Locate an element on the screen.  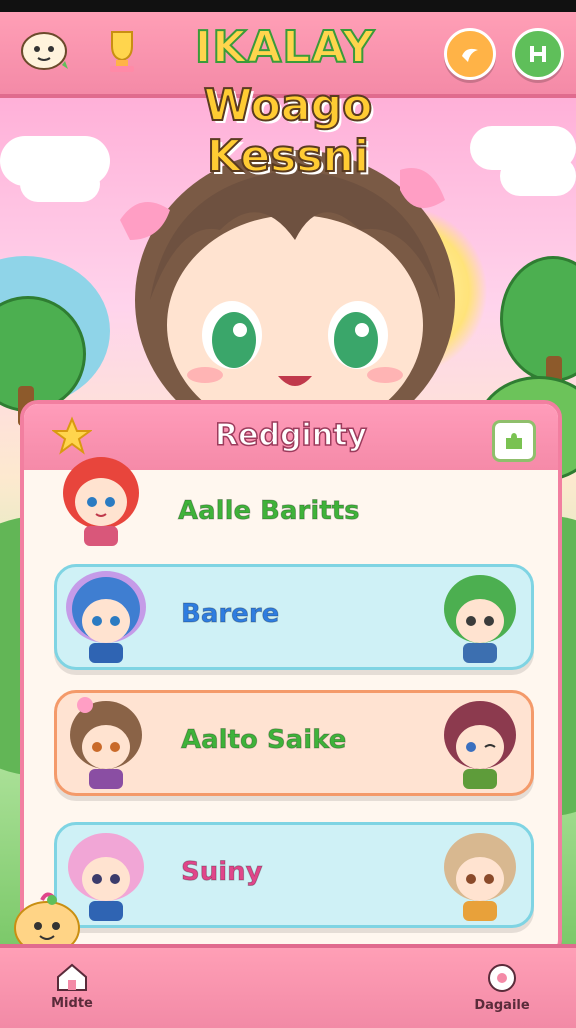
row-label: Aalto Saike is located at coordinates (263, 740).